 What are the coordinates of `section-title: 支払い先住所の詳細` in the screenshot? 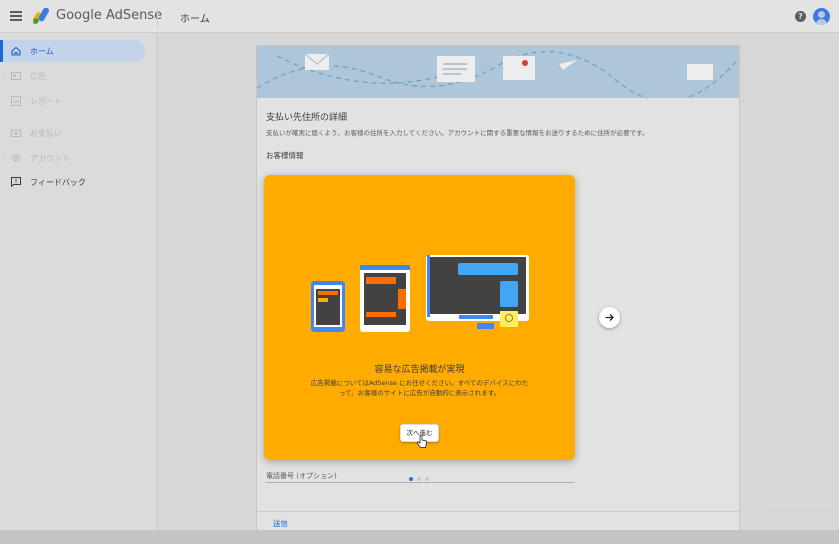 It's located at (307, 118).